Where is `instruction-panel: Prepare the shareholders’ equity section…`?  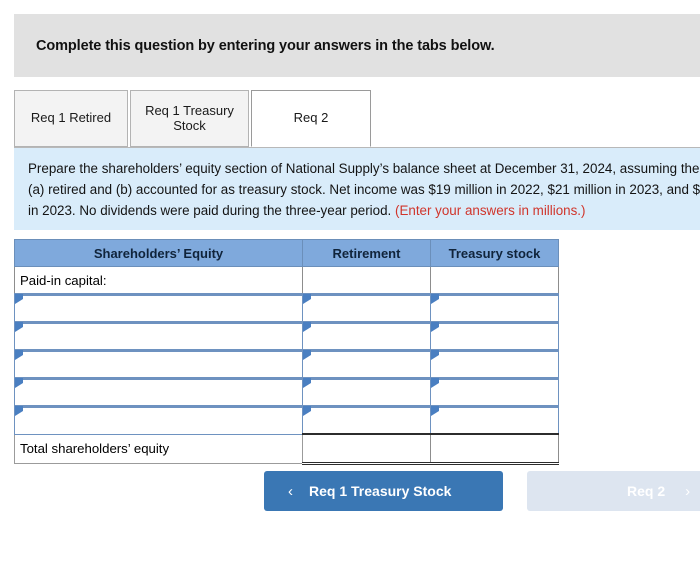 instruction-panel: Prepare the shareholders’ equity section… is located at coordinates (357, 189).